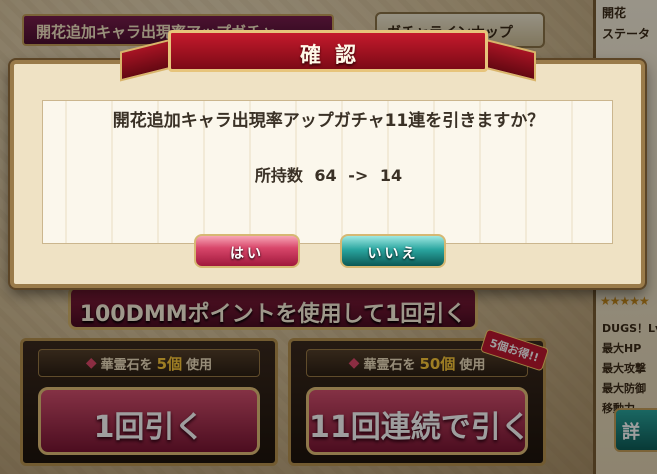  I want to click on possession-after: 14, so click(391, 175).